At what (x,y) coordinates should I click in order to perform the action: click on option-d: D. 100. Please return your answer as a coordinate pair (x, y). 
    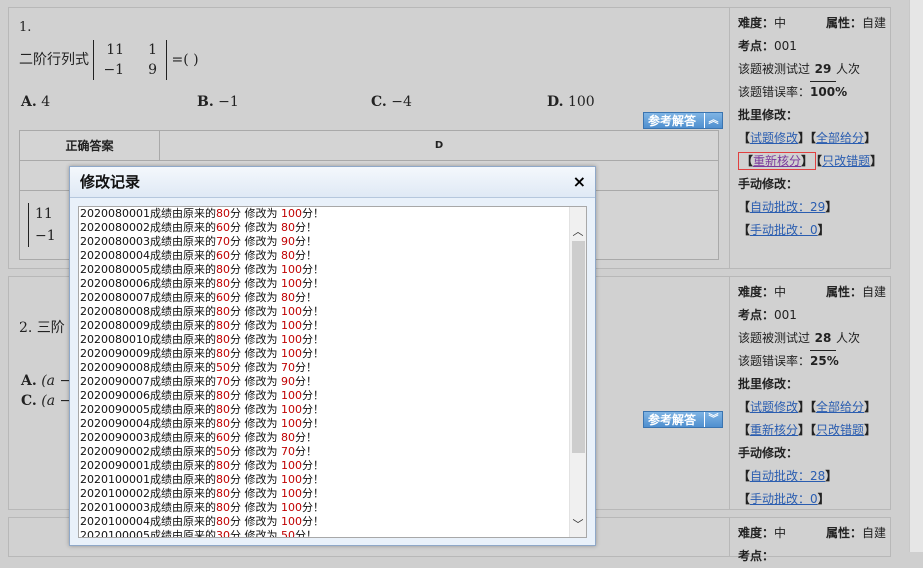
    Looking at the image, I should click on (571, 102).